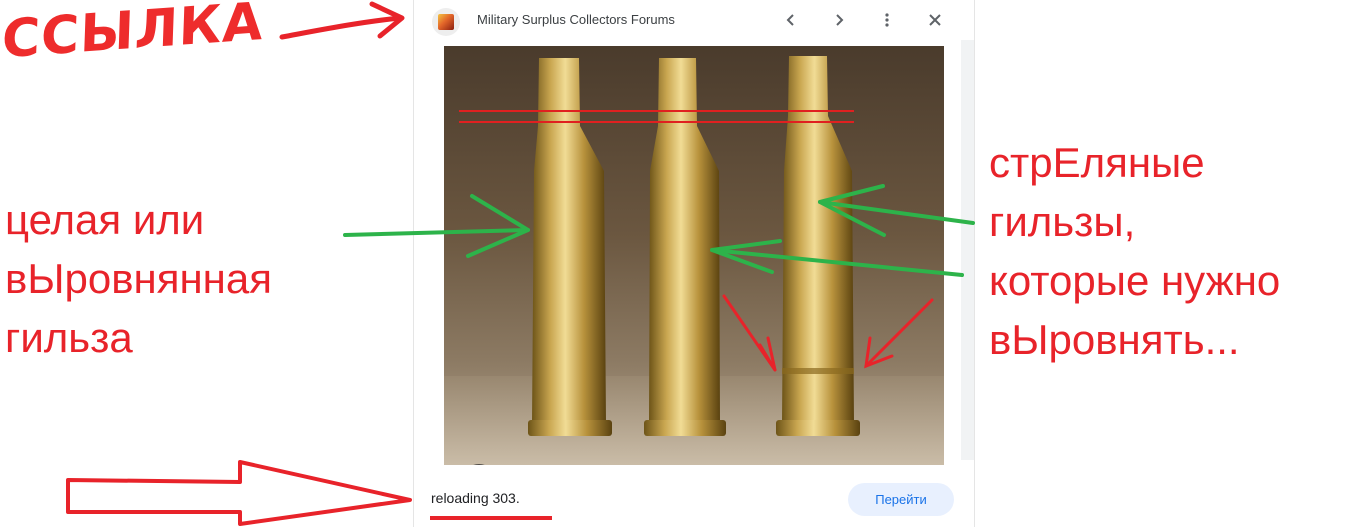 The image size is (1360, 527). Describe the element at coordinates (498, 226) in the screenshot. I see `green-arrow-left-head` at that location.